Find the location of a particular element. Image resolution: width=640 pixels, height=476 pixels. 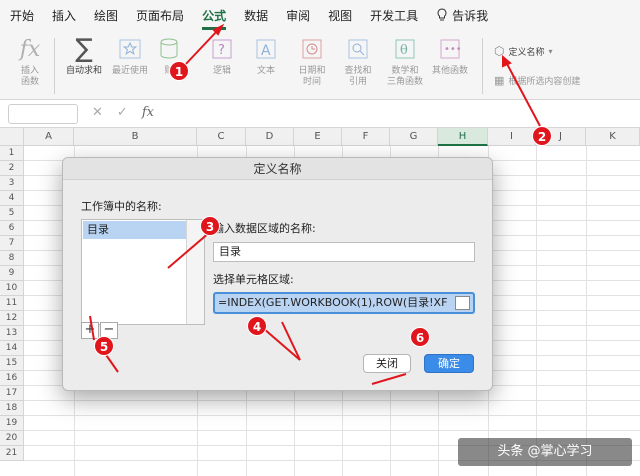

row-header: 10 is located at coordinates (12, 288).